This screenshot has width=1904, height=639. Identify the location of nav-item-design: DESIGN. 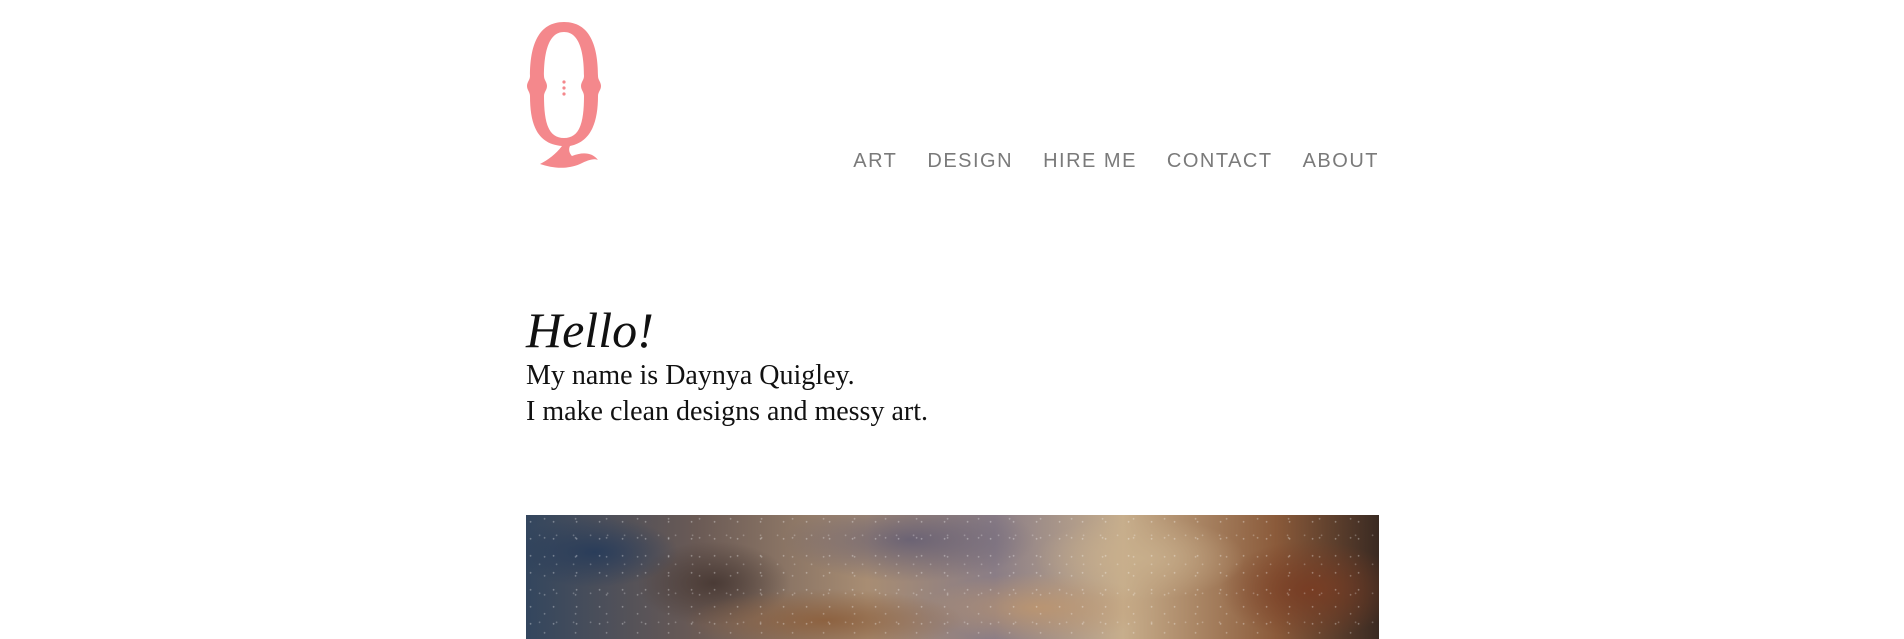
(970, 161).